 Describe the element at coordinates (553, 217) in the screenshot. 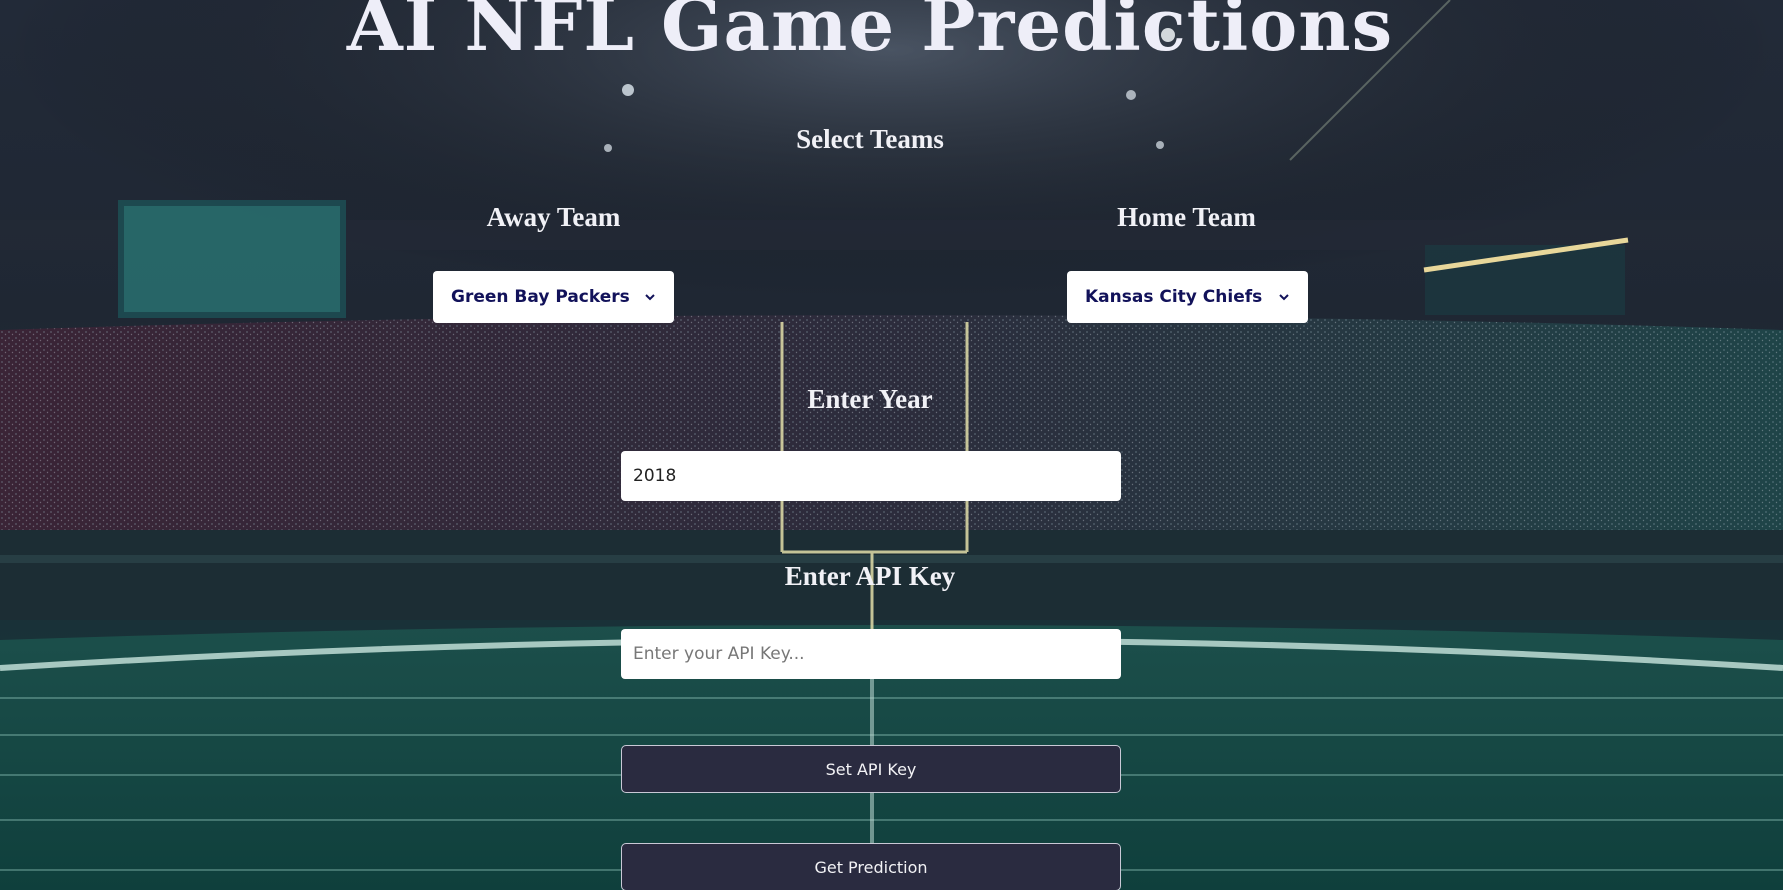

I see `away-team-label: Away Team` at that location.